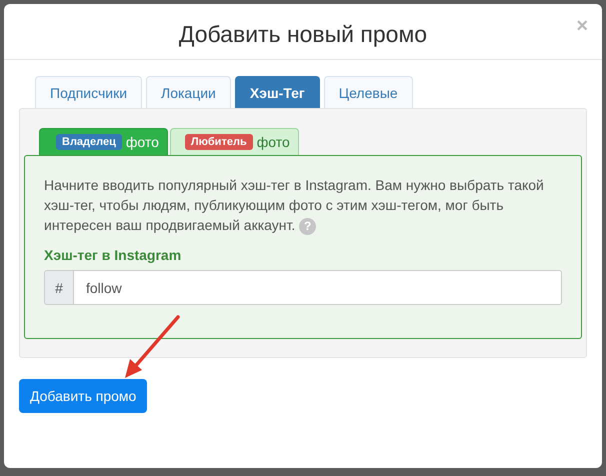  What do you see at coordinates (218, 142) in the screenshot?
I see `role-badge: Любитель` at bounding box center [218, 142].